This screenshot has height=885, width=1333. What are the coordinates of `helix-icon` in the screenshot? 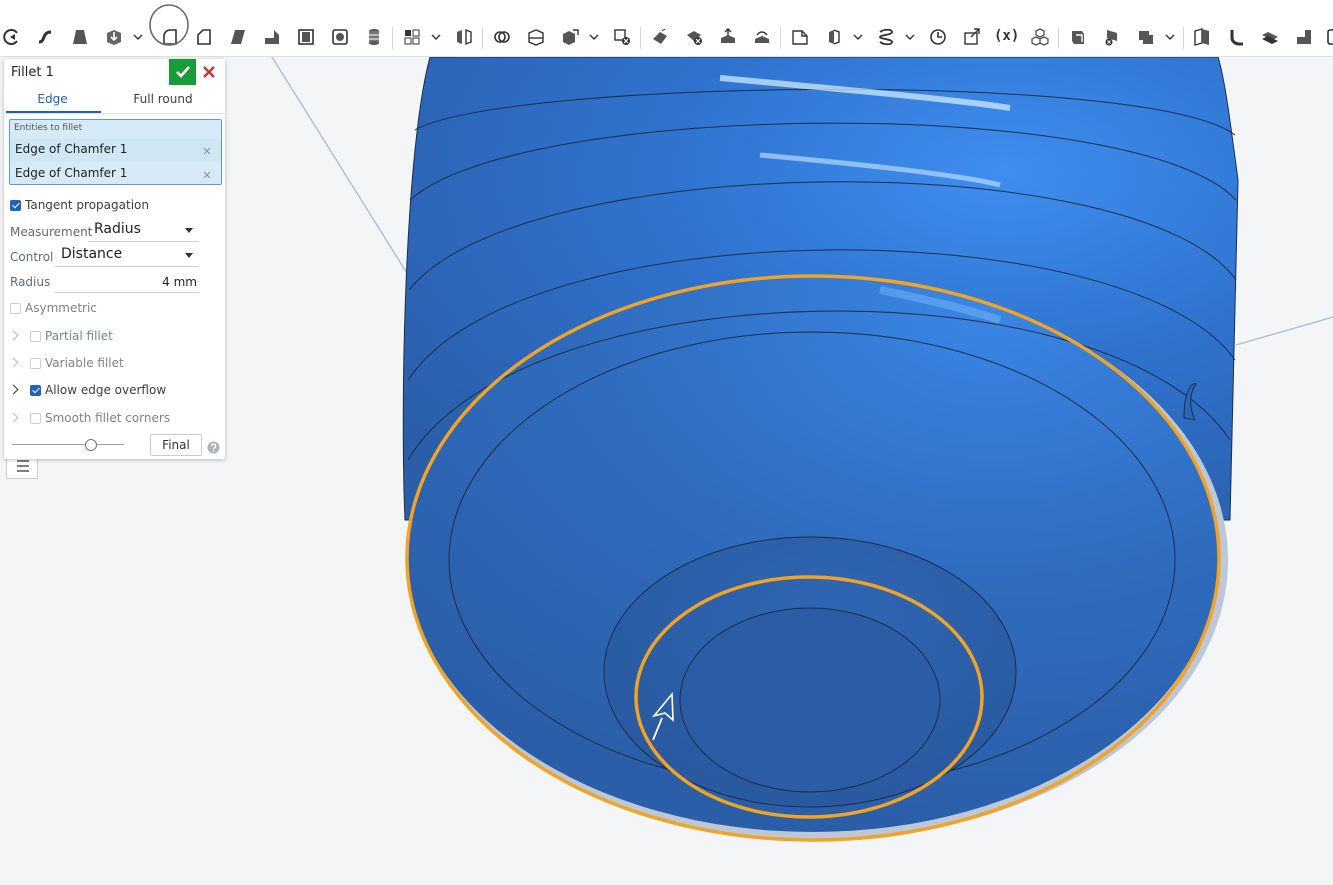 It's located at (886, 37).